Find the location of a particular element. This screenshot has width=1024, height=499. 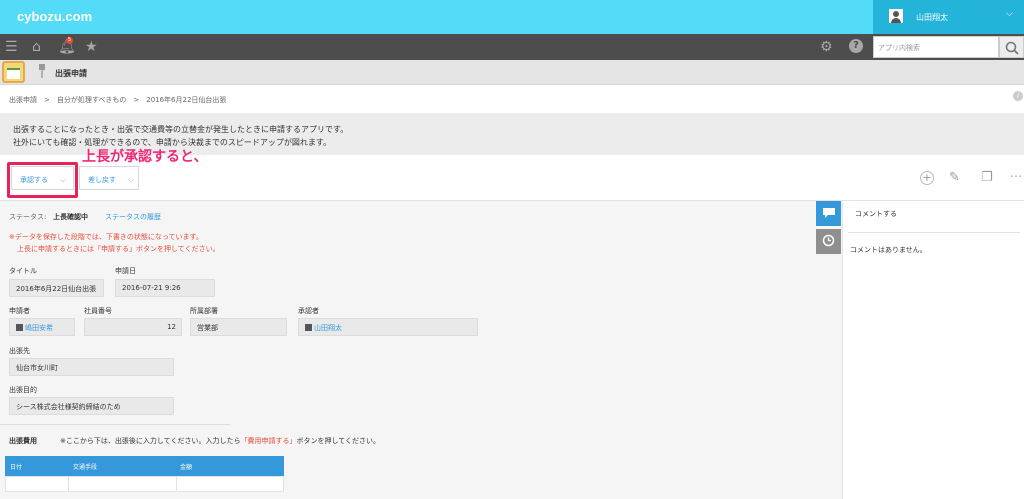

divider is located at coordinates (115, 424).